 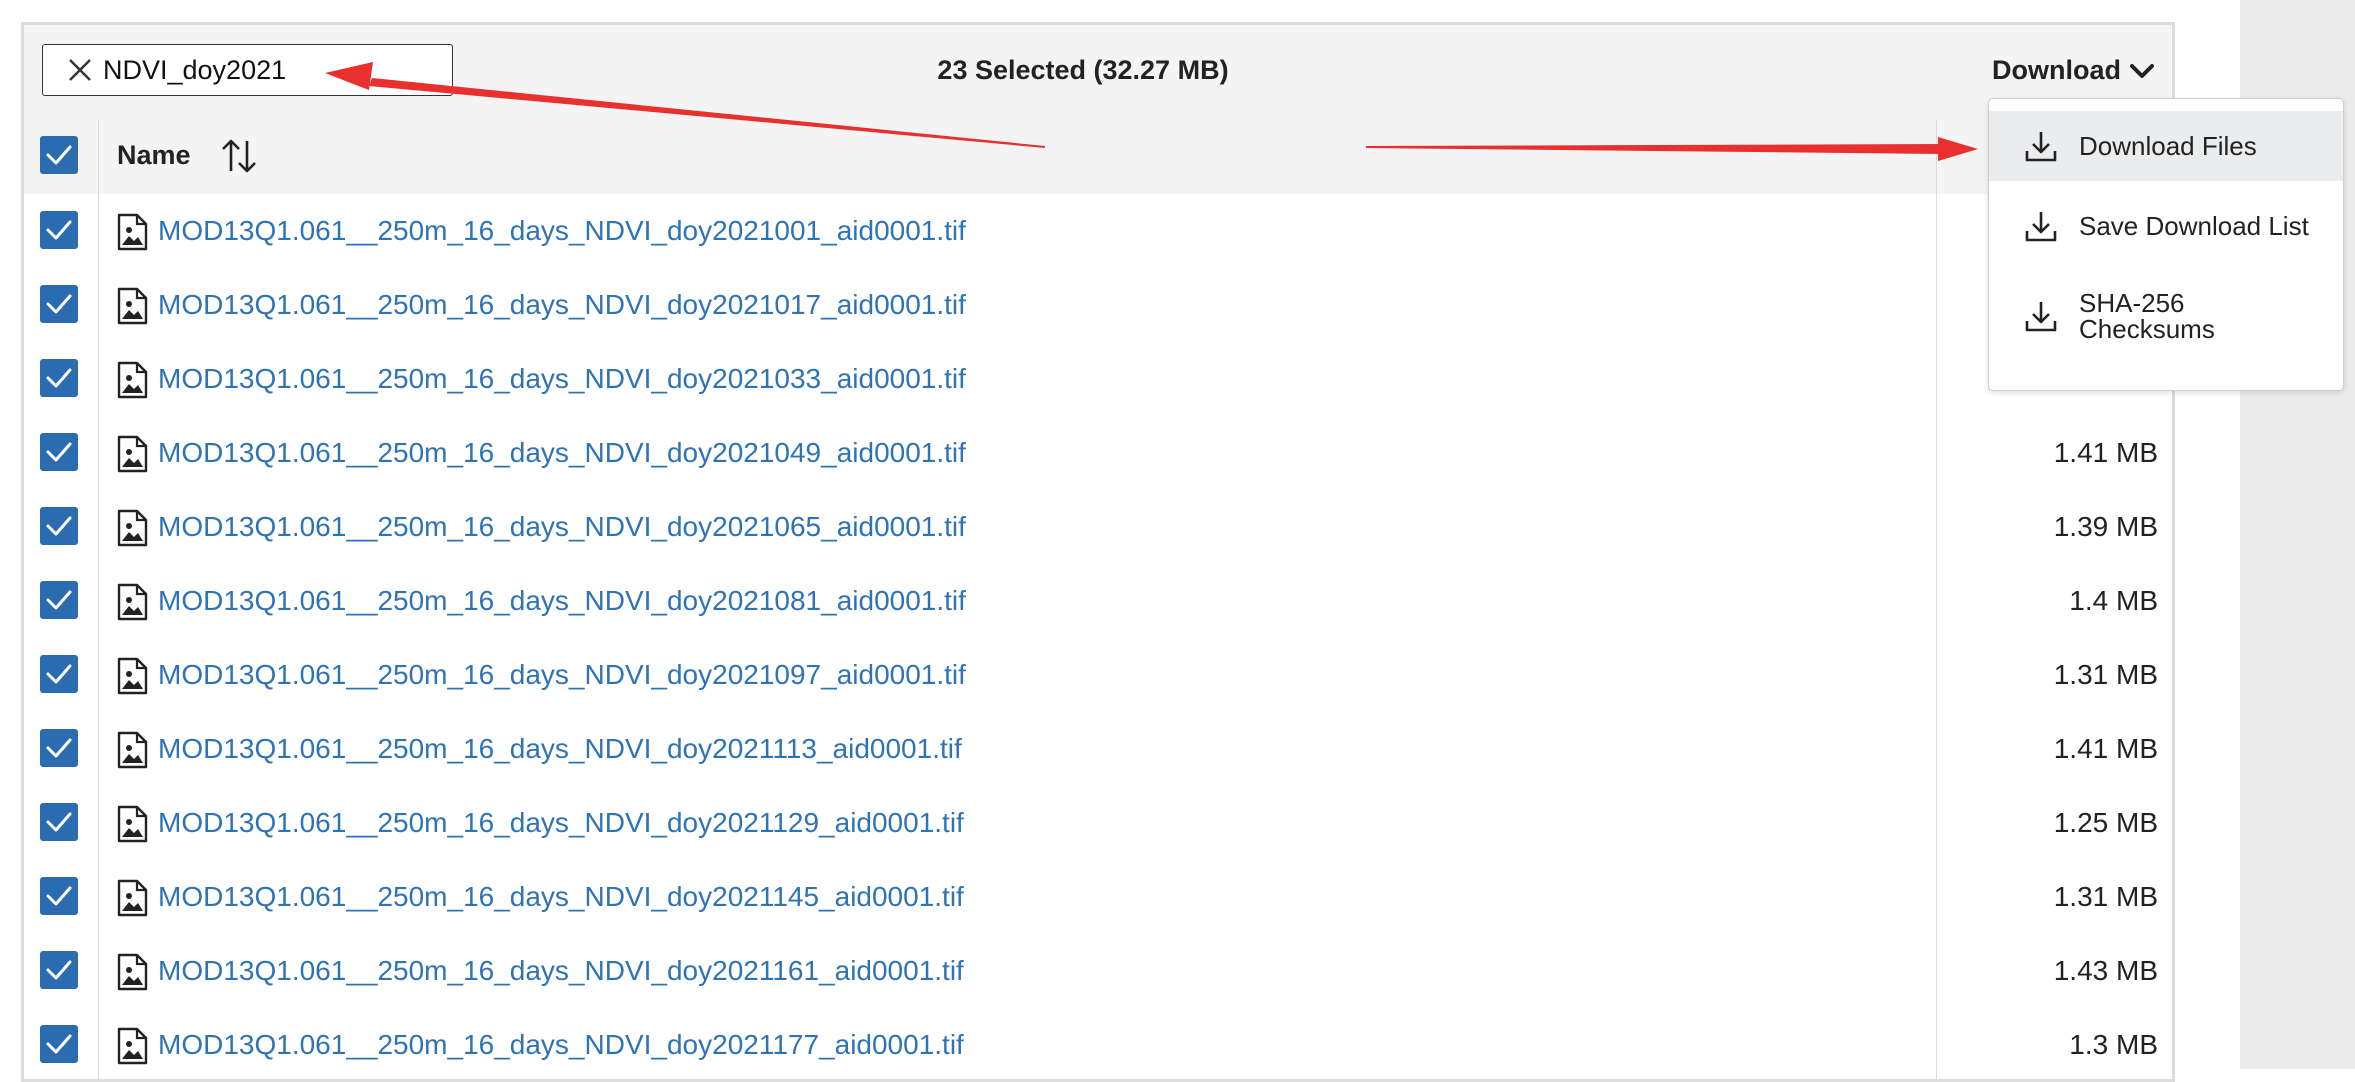 What do you see at coordinates (154, 155) in the screenshot?
I see `name-column-header: Name` at bounding box center [154, 155].